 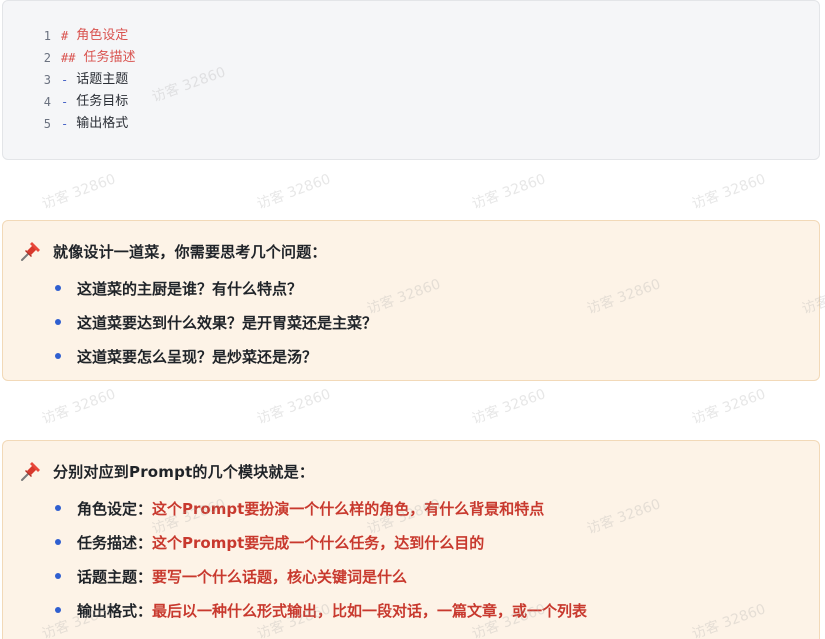 I want to click on module-description: 这个Prompt要完成一个什么任务，达到什么目的, so click(x=318, y=542).